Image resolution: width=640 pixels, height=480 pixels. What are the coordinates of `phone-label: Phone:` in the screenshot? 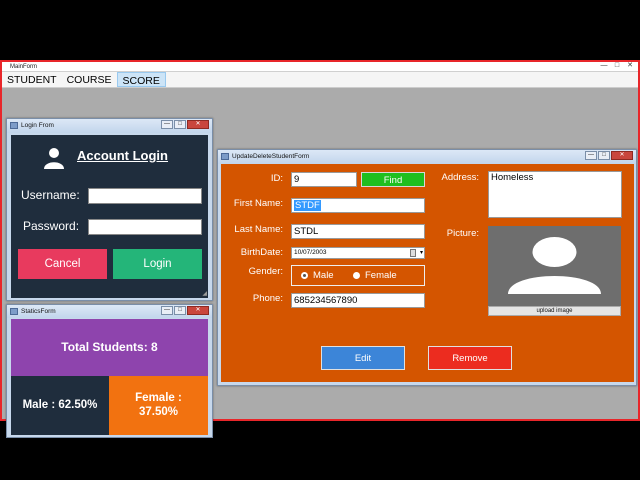 It's located at (267, 298).